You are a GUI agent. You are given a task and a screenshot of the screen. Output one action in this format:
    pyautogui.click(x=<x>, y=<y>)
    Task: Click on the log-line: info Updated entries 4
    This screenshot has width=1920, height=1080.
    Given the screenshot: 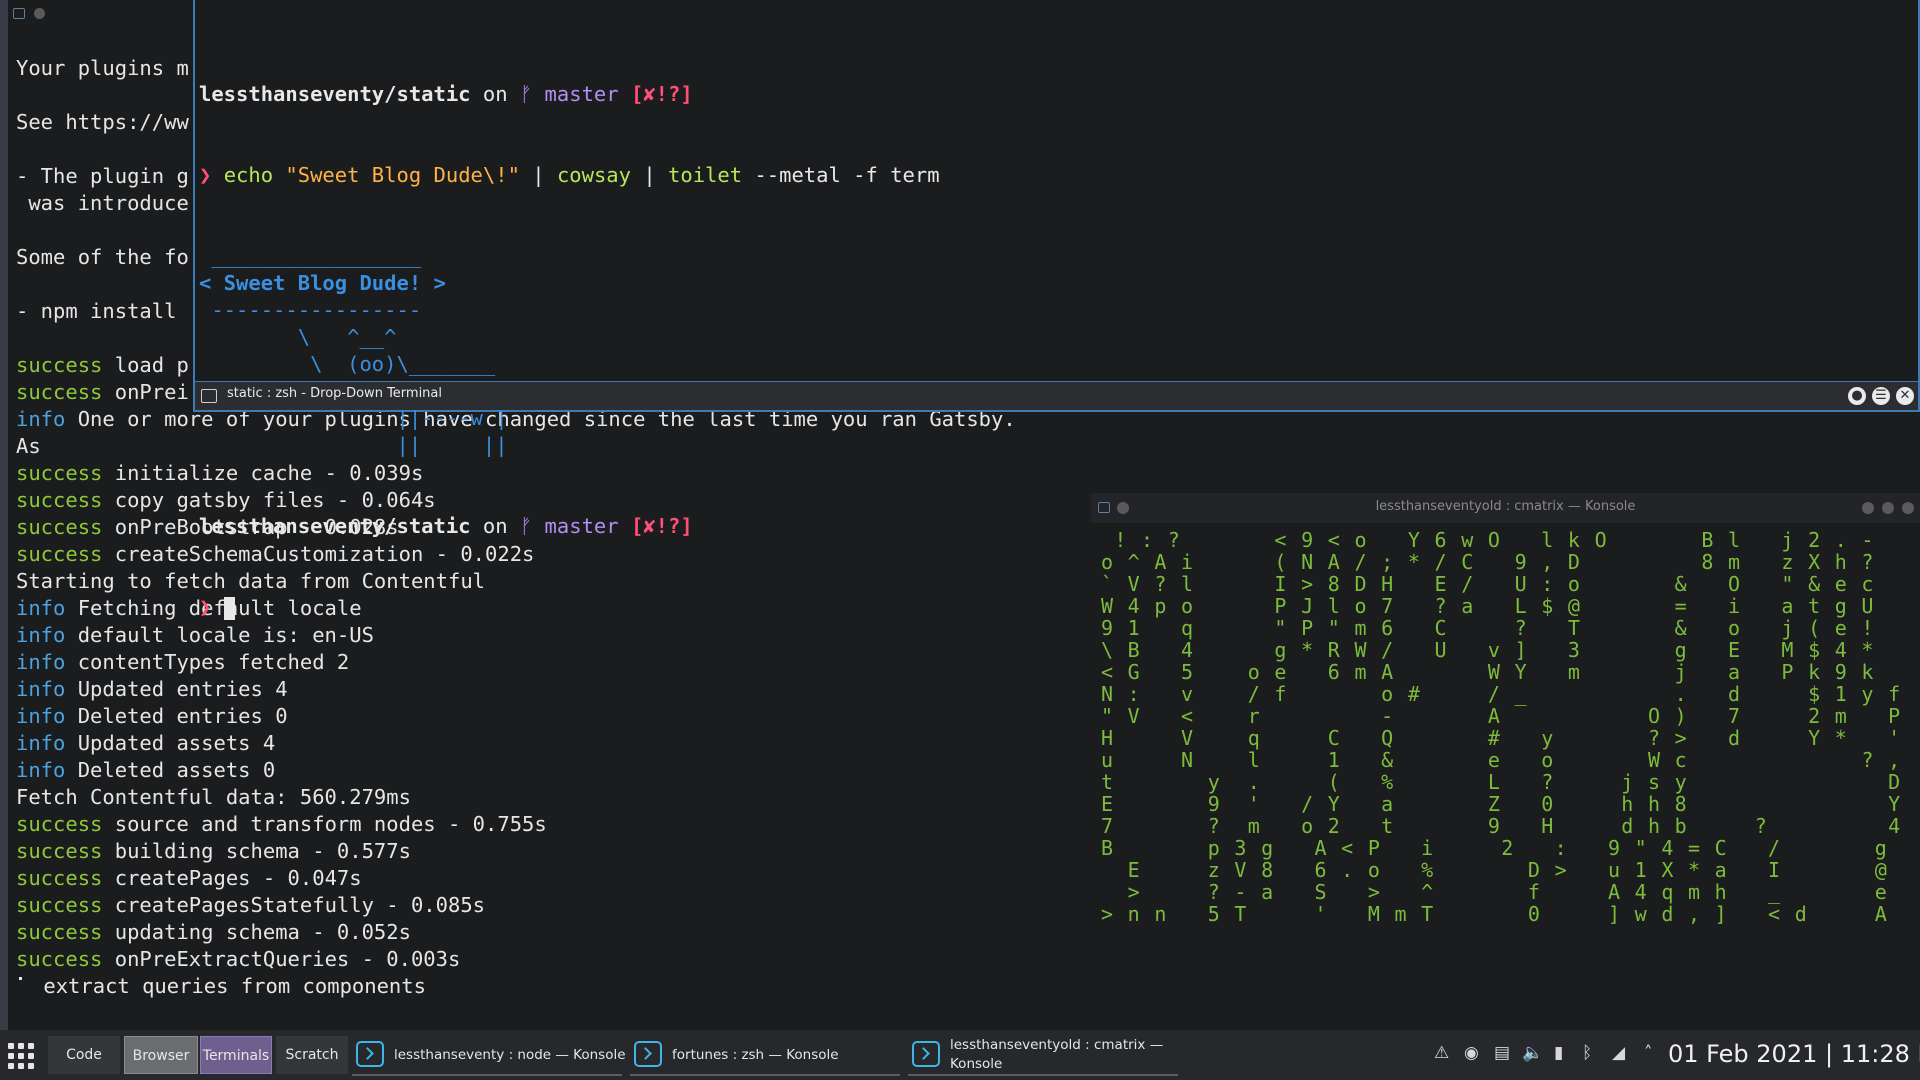 What is the action you would take?
    pyautogui.click(x=516, y=689)
    